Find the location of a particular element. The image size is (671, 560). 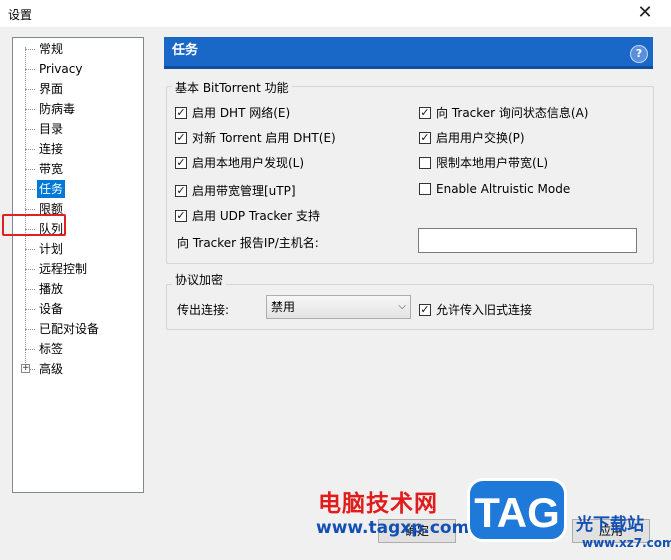

altruistic-checkbox: Enable Altruistic Mode is located at coordinates (494, 189).